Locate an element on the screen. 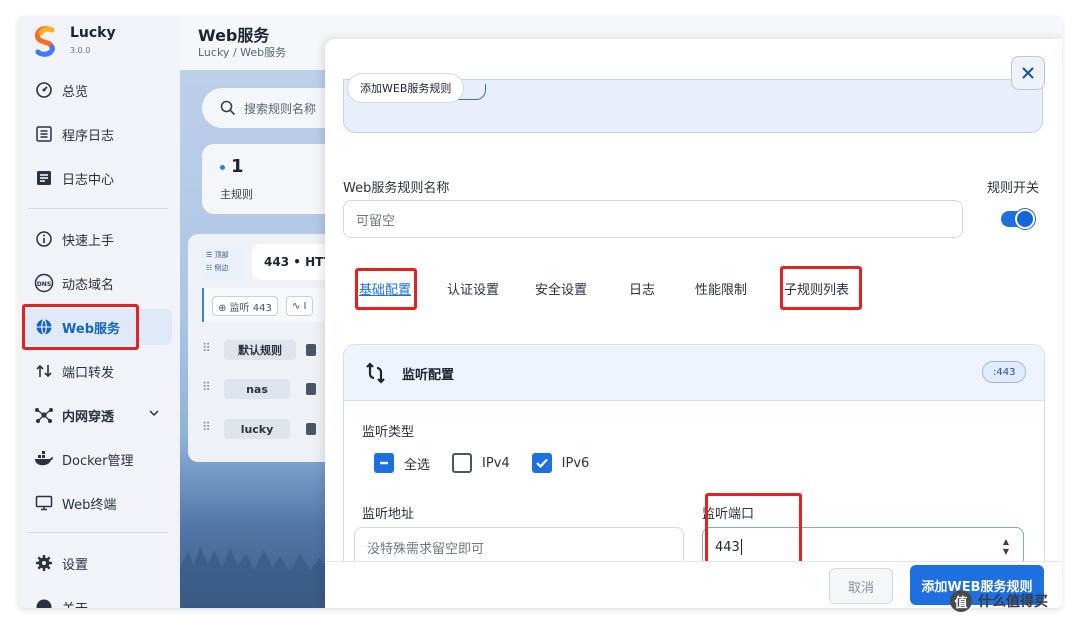  watermark: 值 什么值得买 is located at coordinates (999, 601).